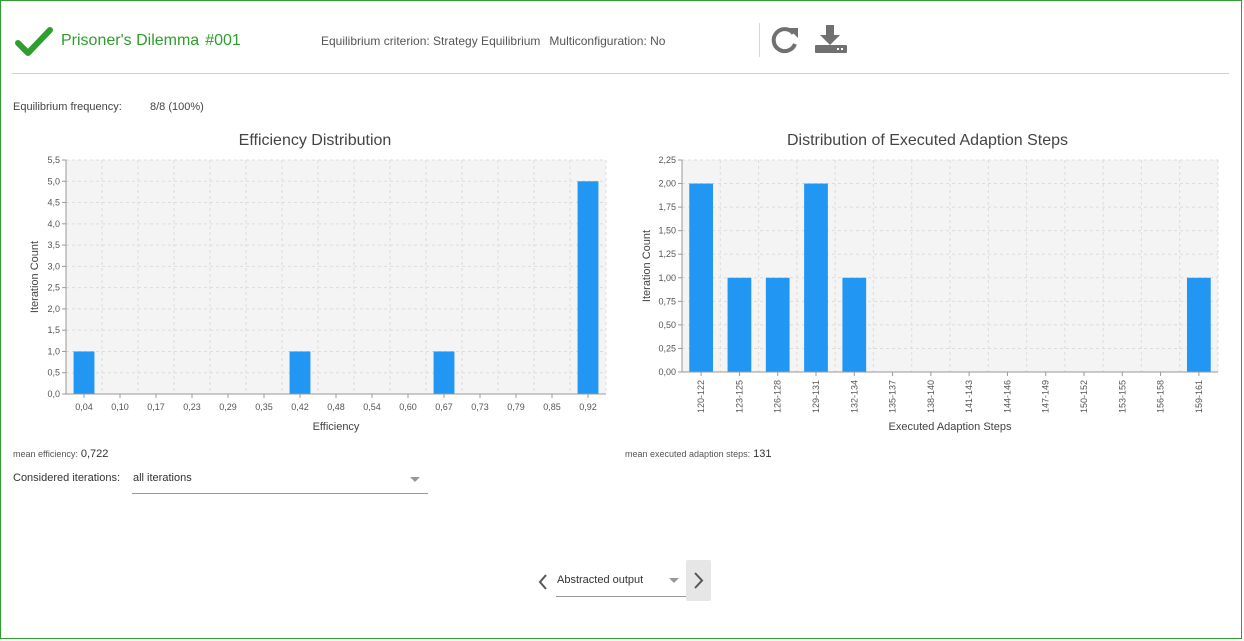 Image resolution: width=1244 pixels, height=641 pixels. What do you see at coordinates (778, 396) in the screenshot?
I see `x-tick-label: 126-128` at bounding box center [778, 396].